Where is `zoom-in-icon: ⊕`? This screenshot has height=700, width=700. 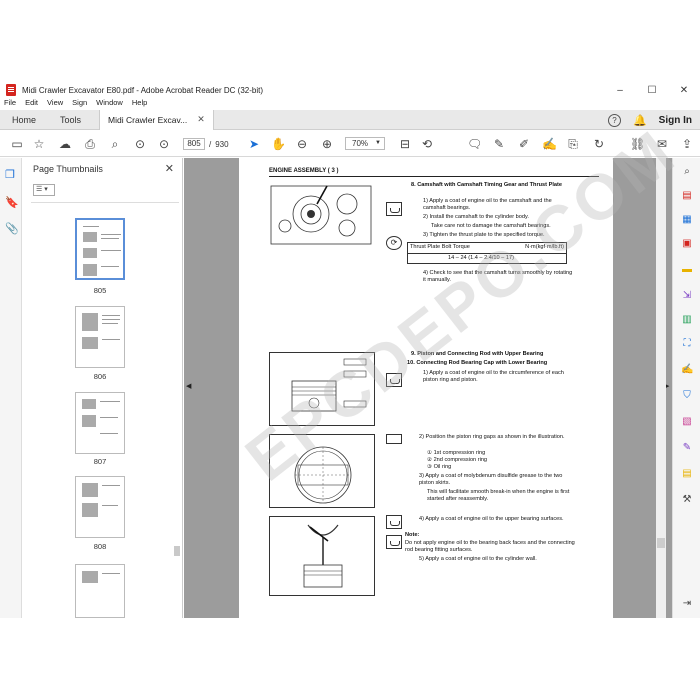 zoom-in-icon: ⊕ is located at coordinates (327, 144).